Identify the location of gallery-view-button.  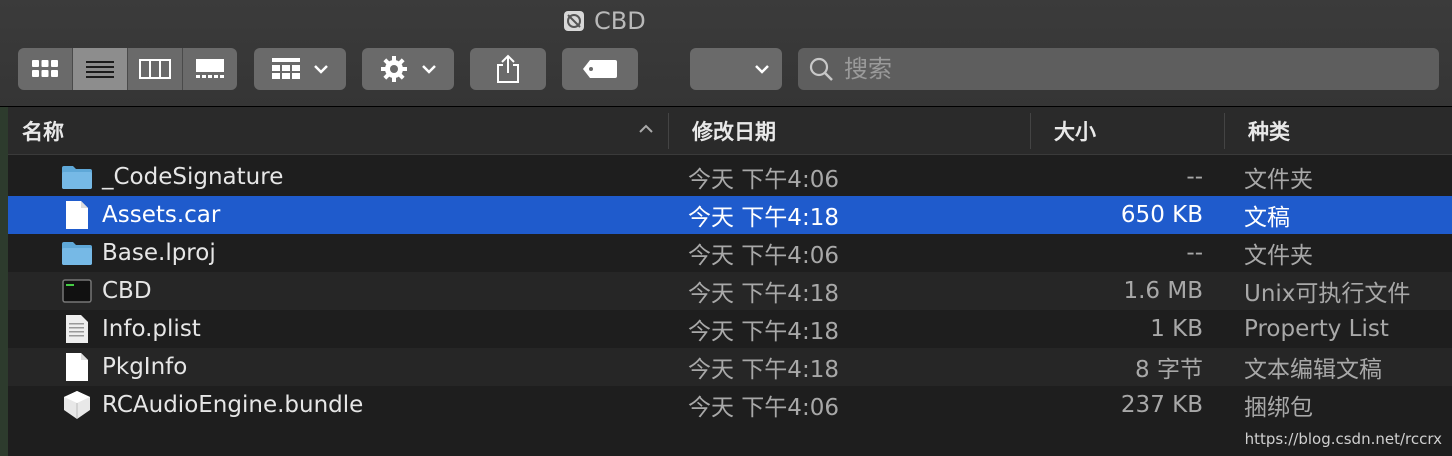
(210, 69).